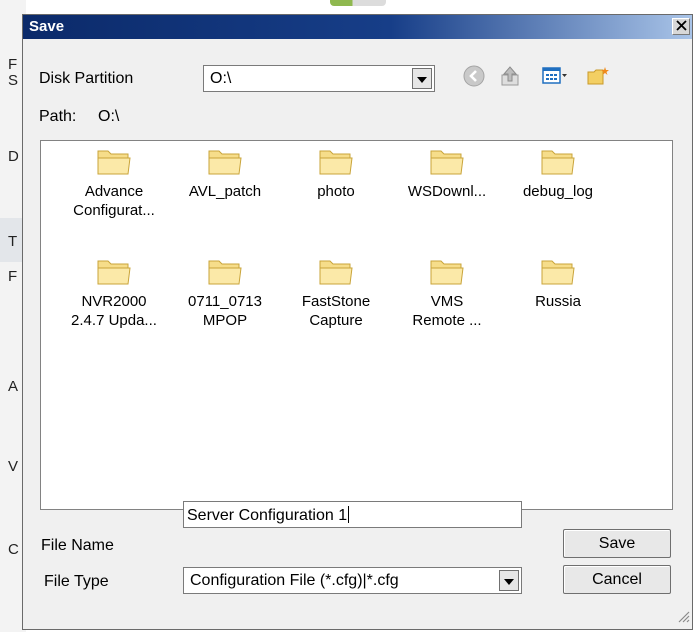  Describe the element at coordinates (76, 581) in the screenshot. I see `file-type-label: File Type` at that location.